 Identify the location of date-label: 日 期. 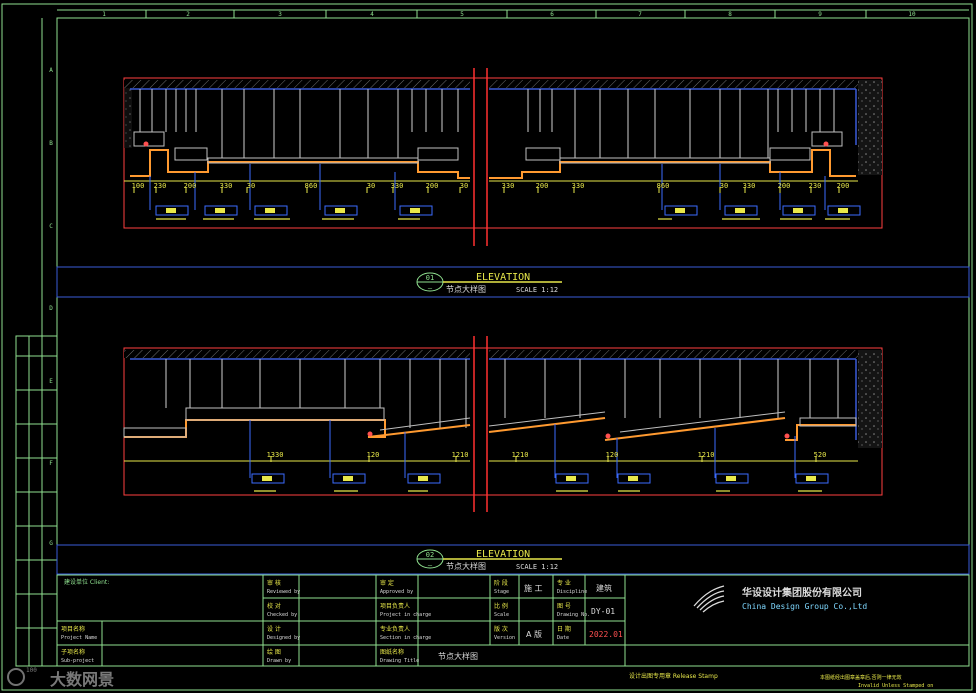
(564, 629).